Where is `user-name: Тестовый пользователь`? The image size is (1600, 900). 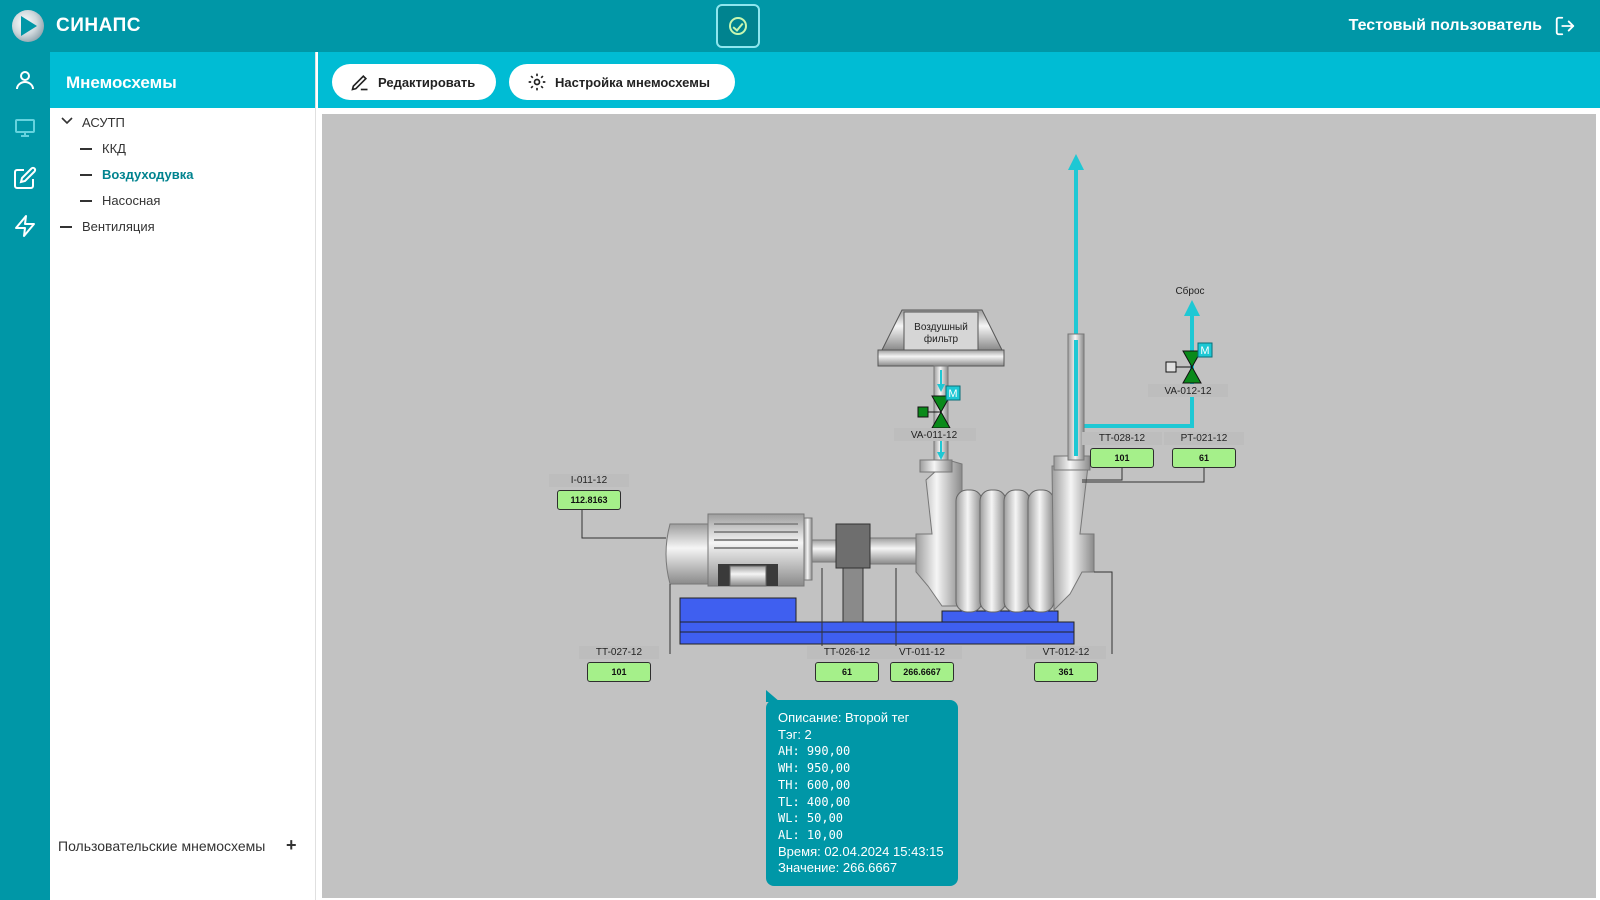 user-name: Тестовый пользователь is located at coordinates (1445, 26).